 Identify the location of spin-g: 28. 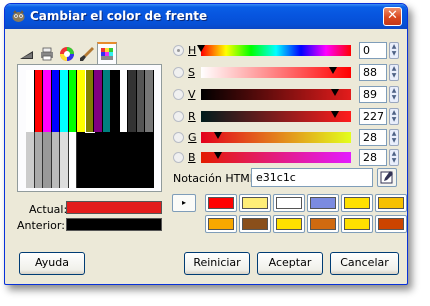
(373, 137).